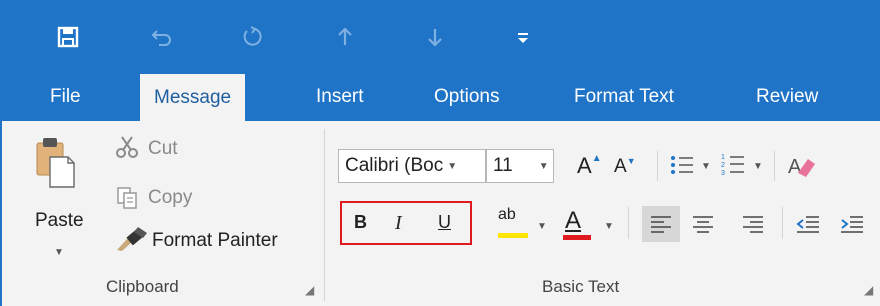  I want to click on align-right-icon, so click(753, 224).